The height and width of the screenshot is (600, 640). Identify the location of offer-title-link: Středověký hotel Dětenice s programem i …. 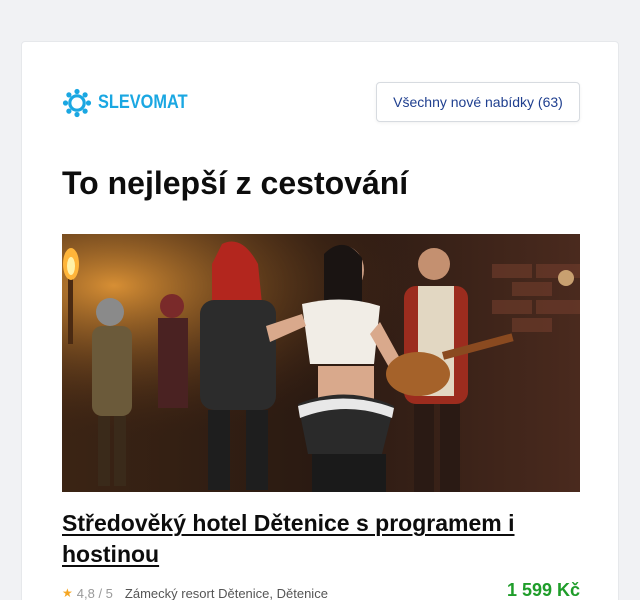
(312, 539).